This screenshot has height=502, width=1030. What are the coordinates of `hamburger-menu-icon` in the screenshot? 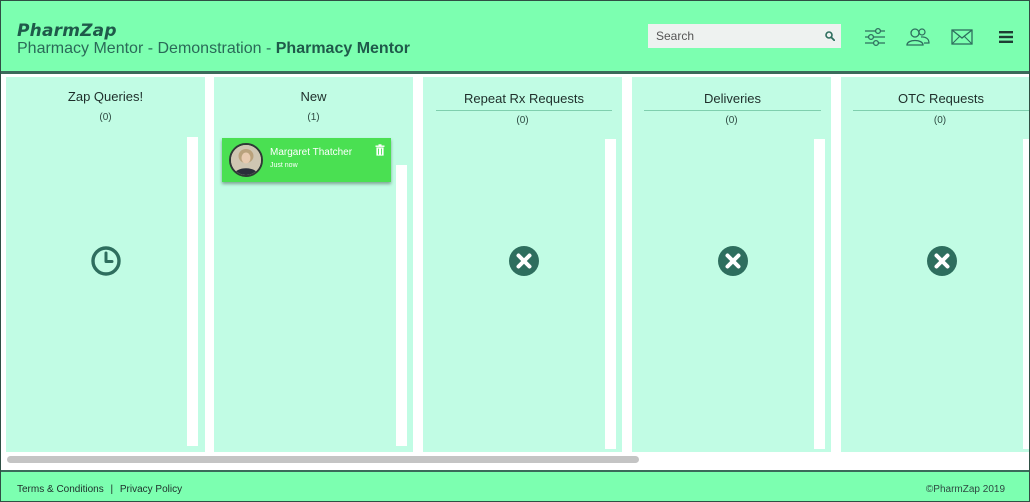 It's located at (1006, 37).